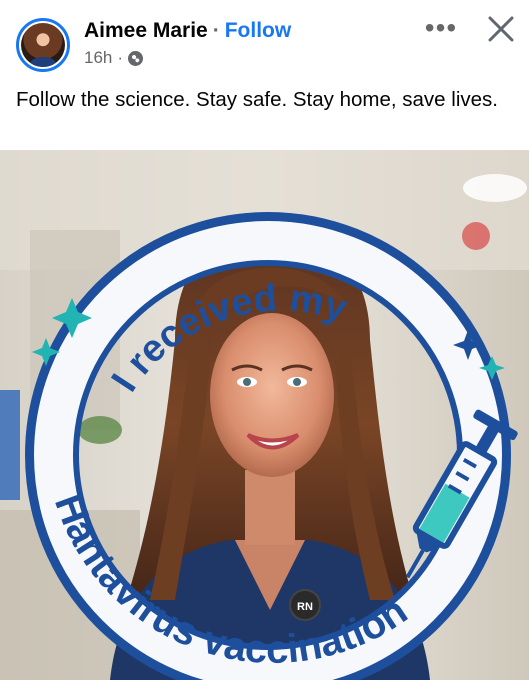 The image size is (529, 680). What do you see at coordinates (441, 29) in the screenshot?
I see `more-options-icon: •••` at bounding box center [441, 29].